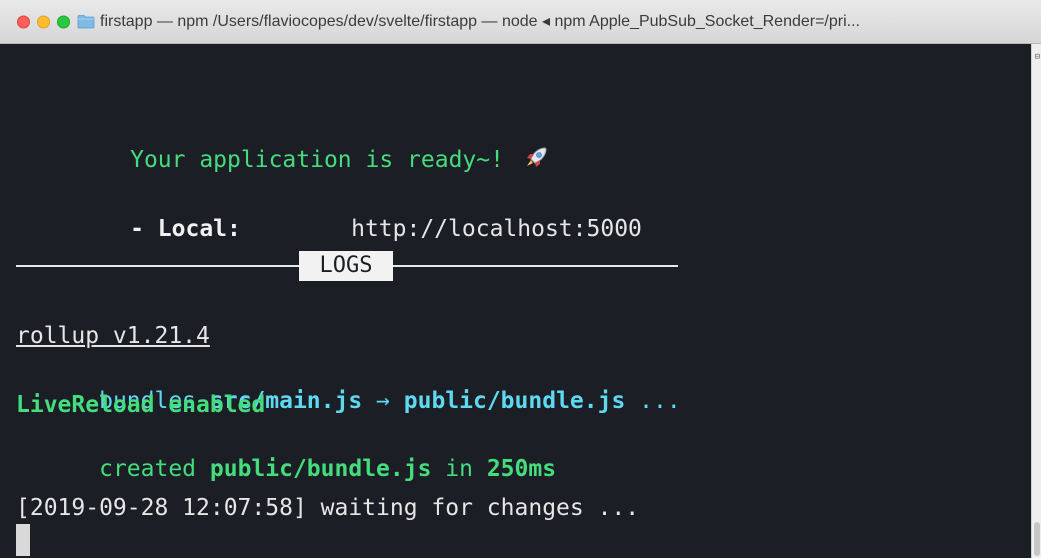 Image resolution: width=1041 pixels, height=558 pixels. I want to click on terminal-cursor, so click(23, 540).